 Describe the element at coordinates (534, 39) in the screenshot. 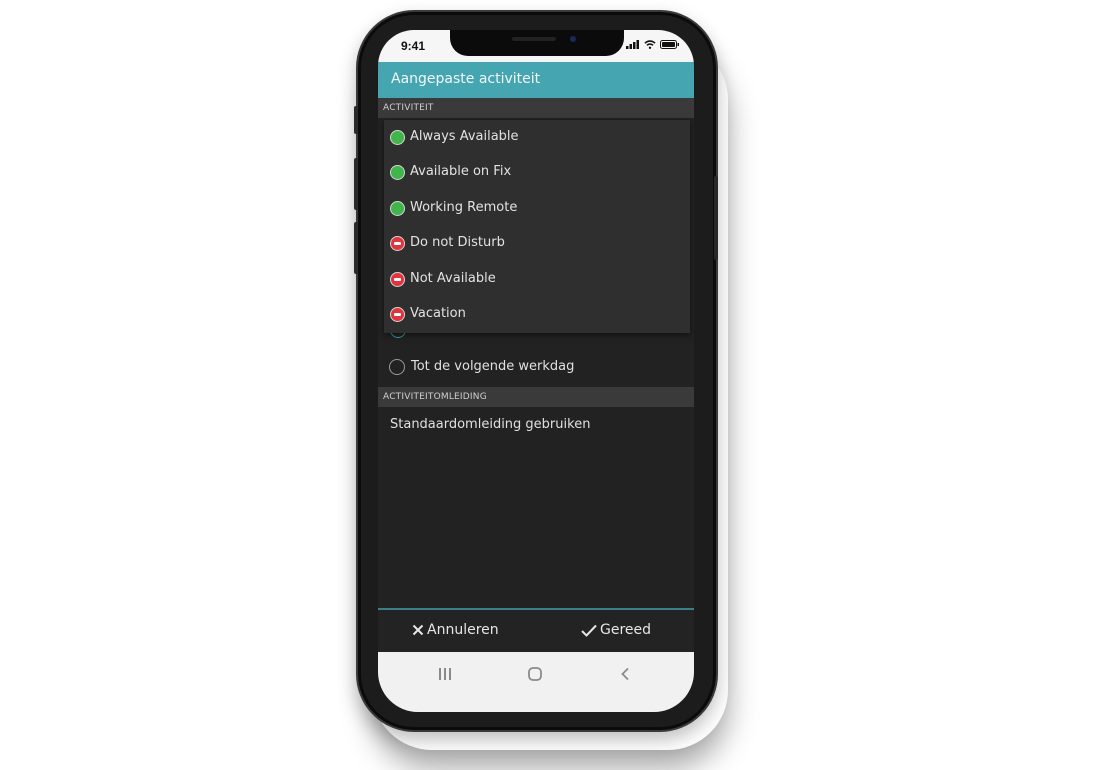

I see `speaker` at that location.